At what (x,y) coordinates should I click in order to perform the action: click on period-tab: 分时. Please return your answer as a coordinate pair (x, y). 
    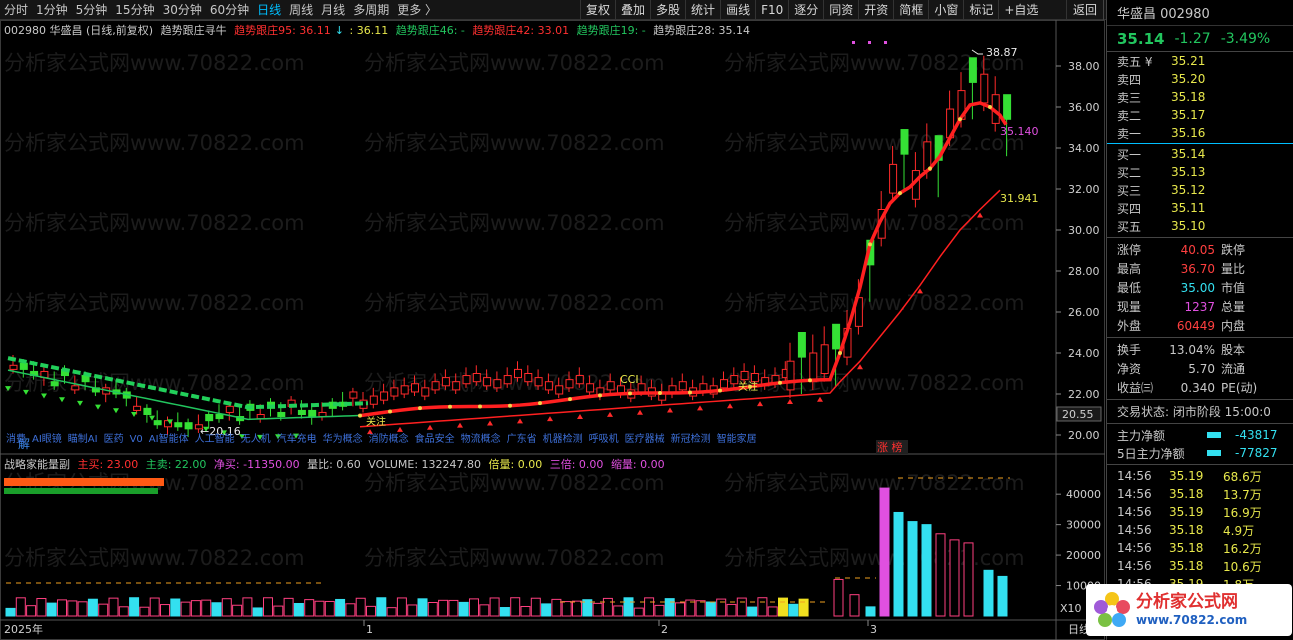
    Looking at the image, I should click on (16, 10).